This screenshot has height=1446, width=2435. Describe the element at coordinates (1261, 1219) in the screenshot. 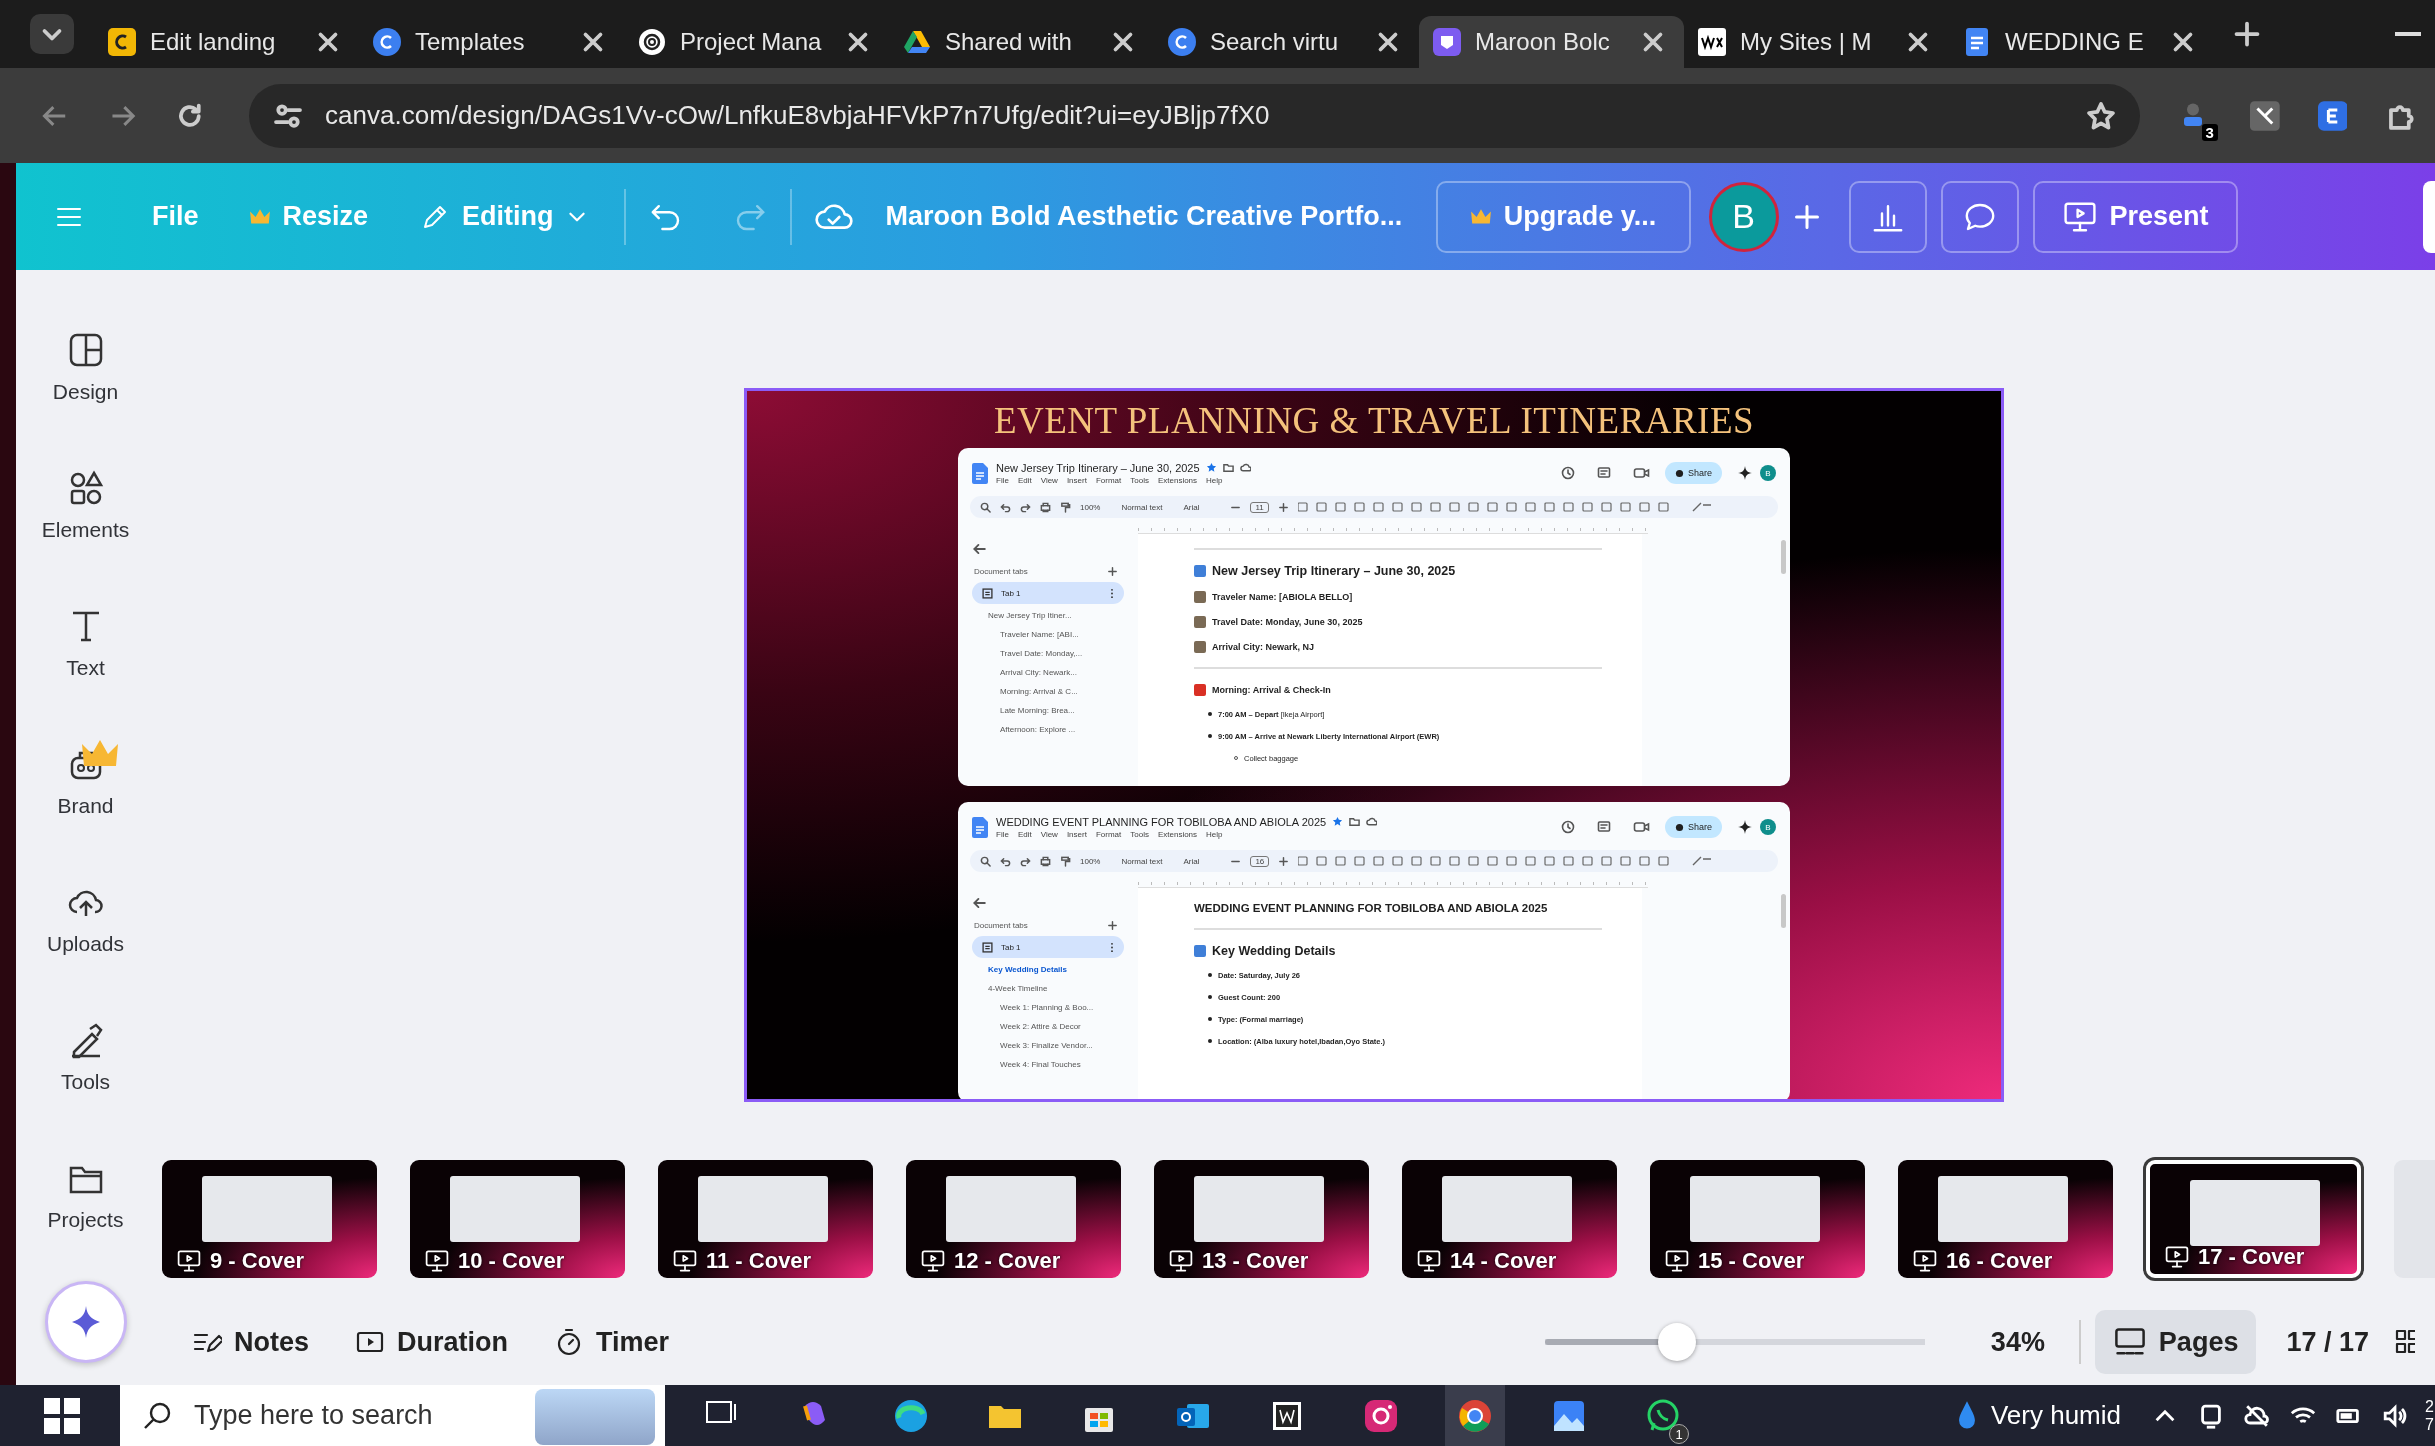

I see `page-thumbnail: 13 - Cover` at that location.